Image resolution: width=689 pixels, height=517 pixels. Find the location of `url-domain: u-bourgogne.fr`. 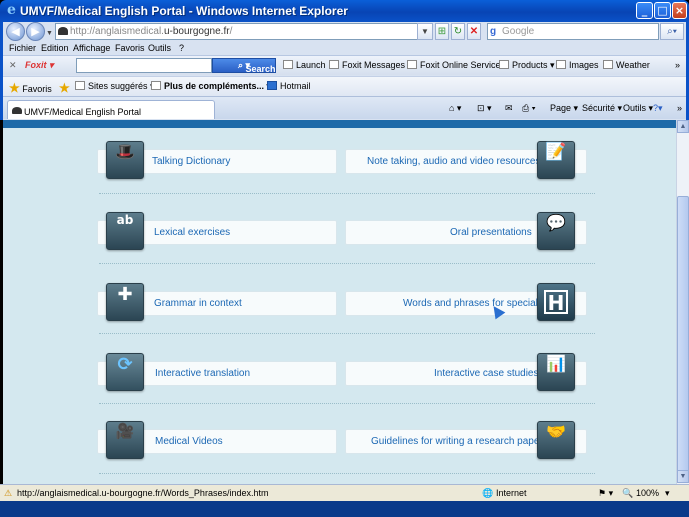

url-domain: u-bourgogne.fr is located at coordinates (196, 31).